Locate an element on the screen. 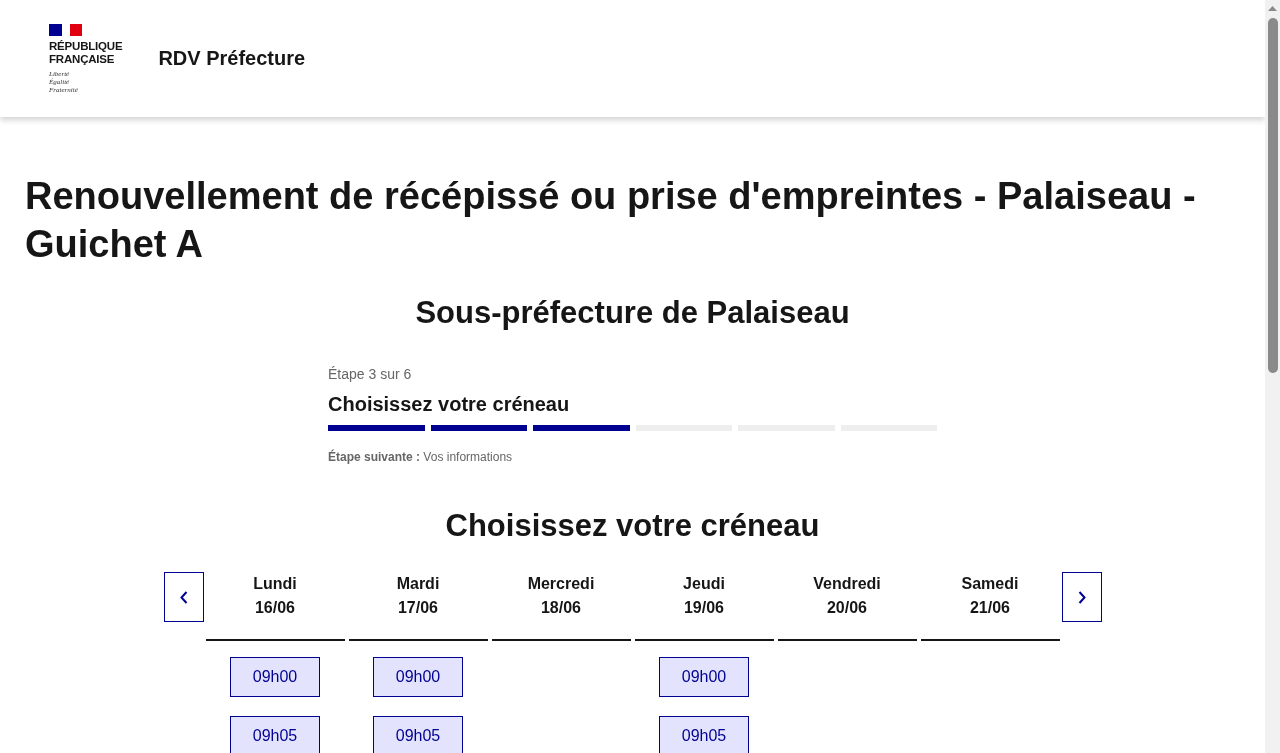  day-date: 18/06 is located at coordinates (560, 608).